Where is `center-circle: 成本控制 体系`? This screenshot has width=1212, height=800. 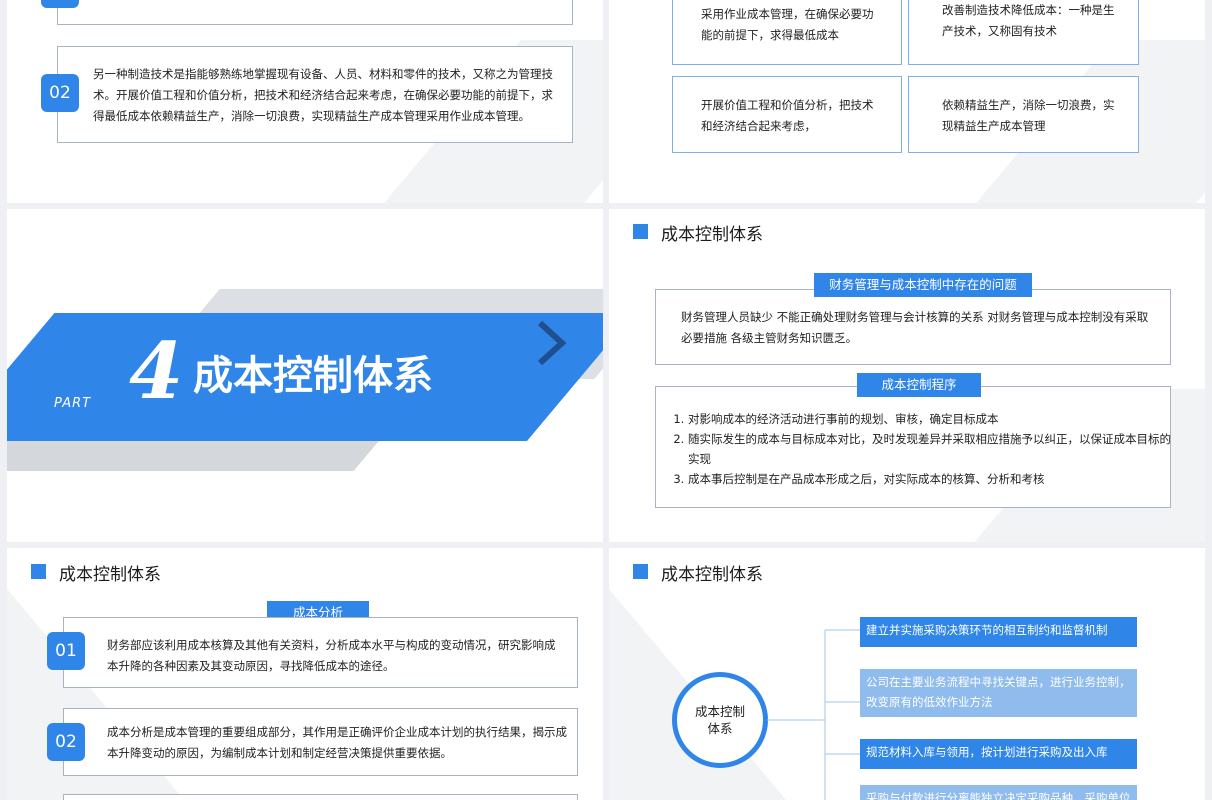
center-circle: 成本控制 体系 is located at coordinates (720, 720).